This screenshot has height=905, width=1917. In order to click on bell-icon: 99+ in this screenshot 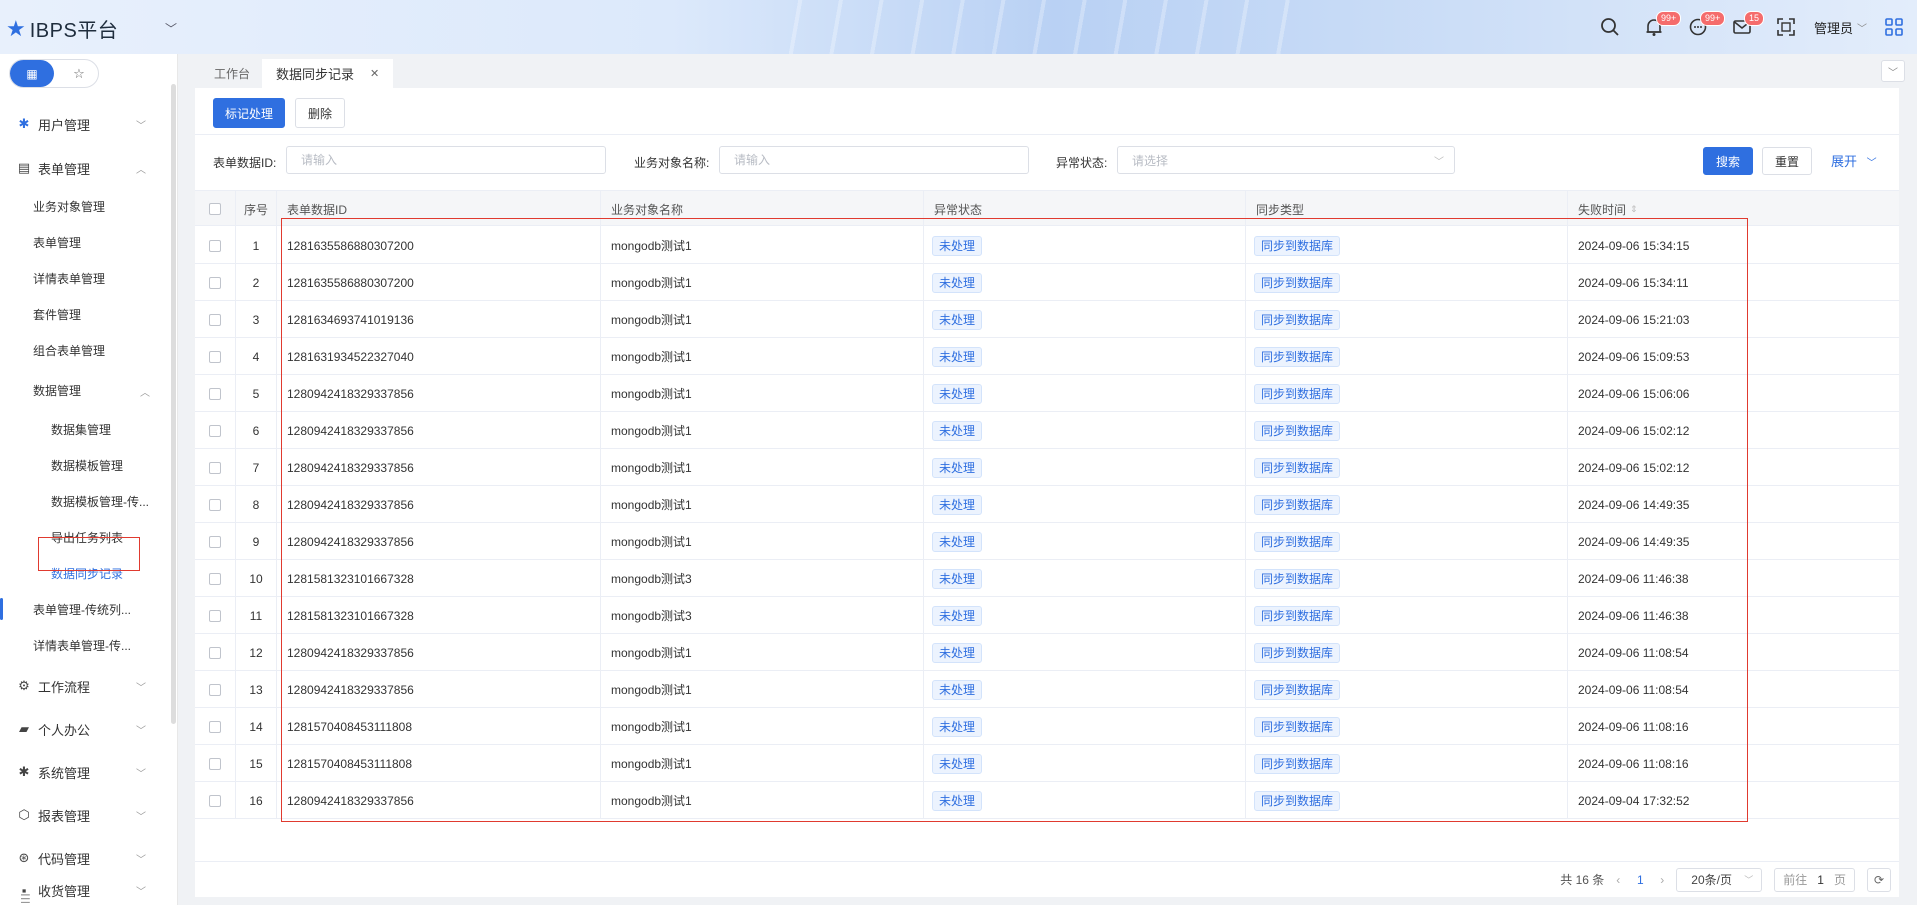, I will do `click(1657, 27)`.